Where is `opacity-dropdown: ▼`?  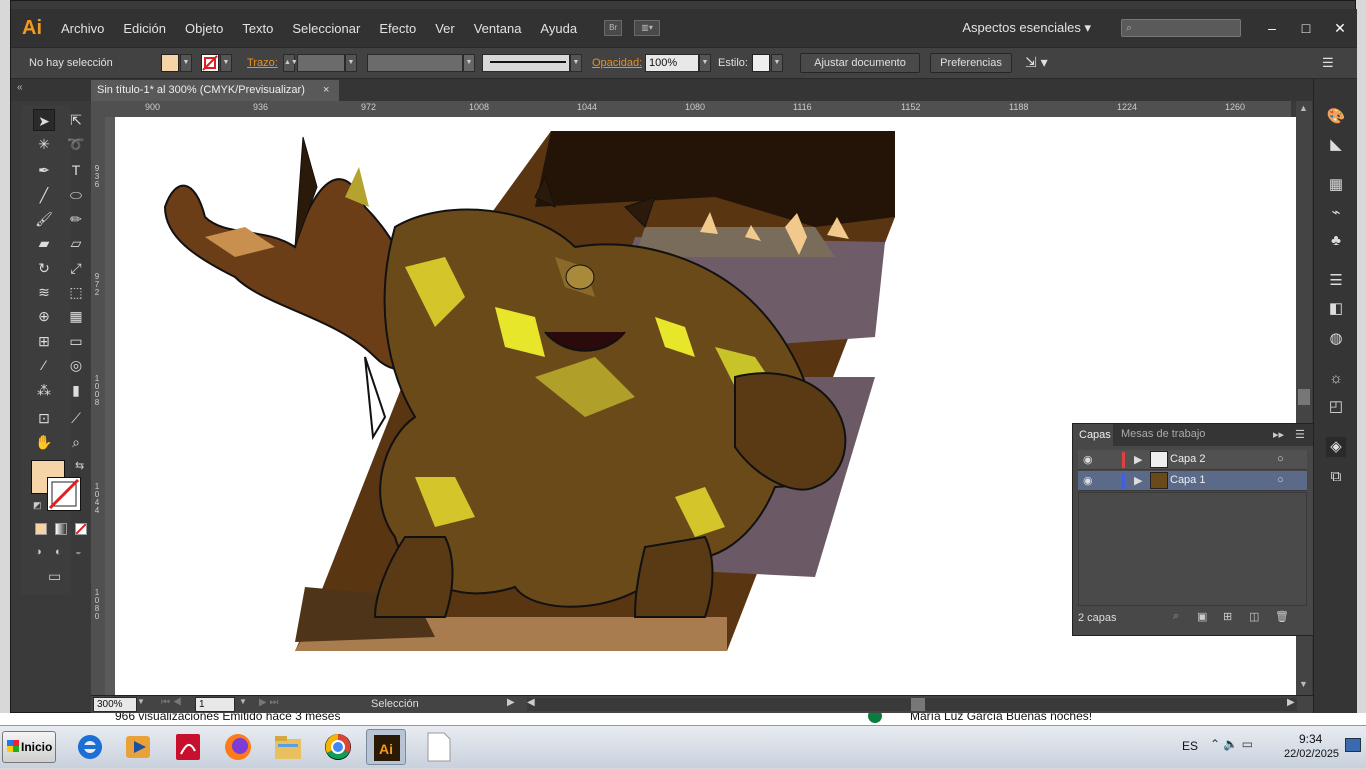
opacity-dropdown: ▼ is located at coordinates (705, 63).